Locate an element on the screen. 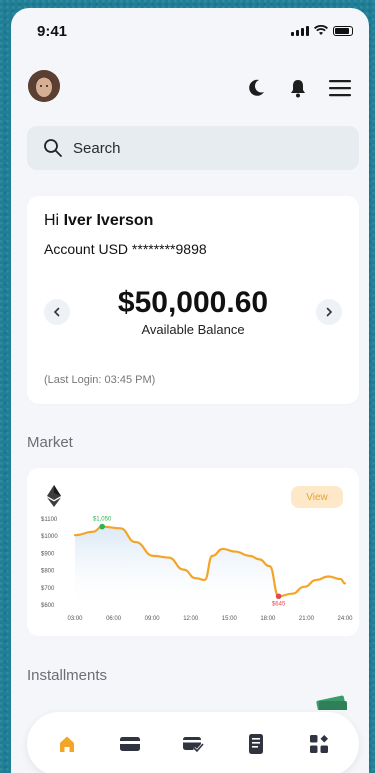 The height and width of the screenshot is (773, 375). avatar is located at coordinates (44, 86).